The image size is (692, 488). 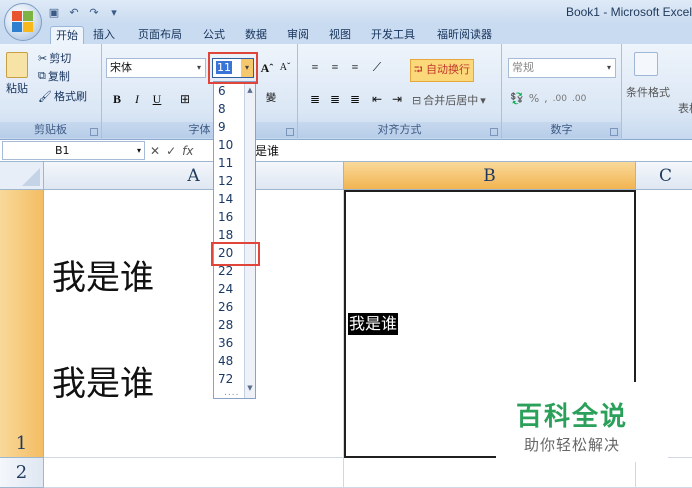 I want to click on alignment-launcher-icon, so click(x=494, y=132).